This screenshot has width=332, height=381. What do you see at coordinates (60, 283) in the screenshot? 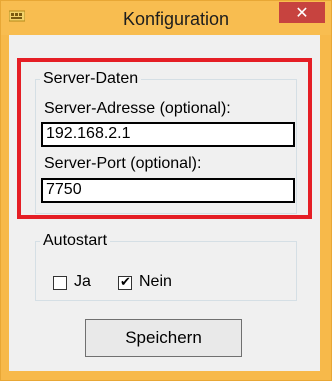
I see `autostart-ja-checkbox` at bounding box center [60, 283].